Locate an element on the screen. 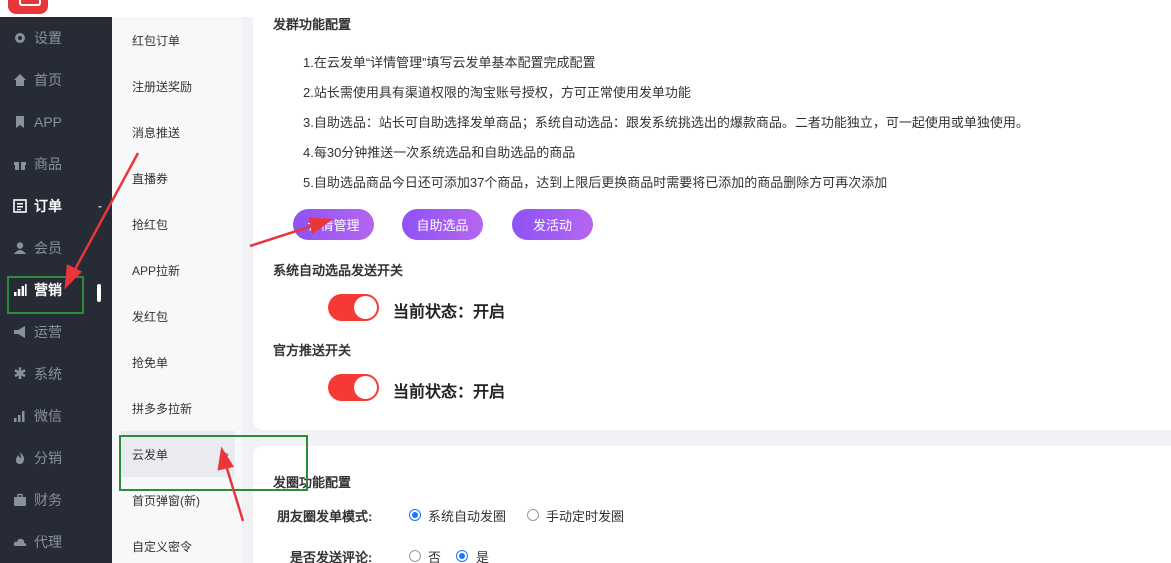 The height and width of the screenshot is (563, 1171). bookmark-icon is located at coordinates (20, 122).